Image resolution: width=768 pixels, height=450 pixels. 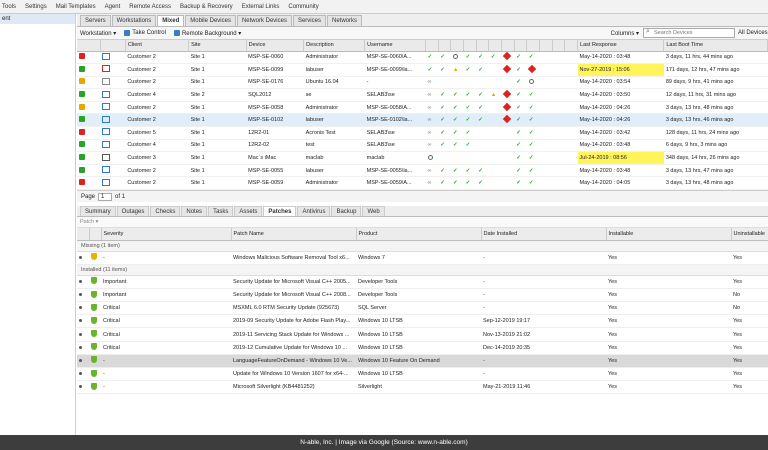 I want to click on status-icon-cell: ✓, so click(x=520, y=120).